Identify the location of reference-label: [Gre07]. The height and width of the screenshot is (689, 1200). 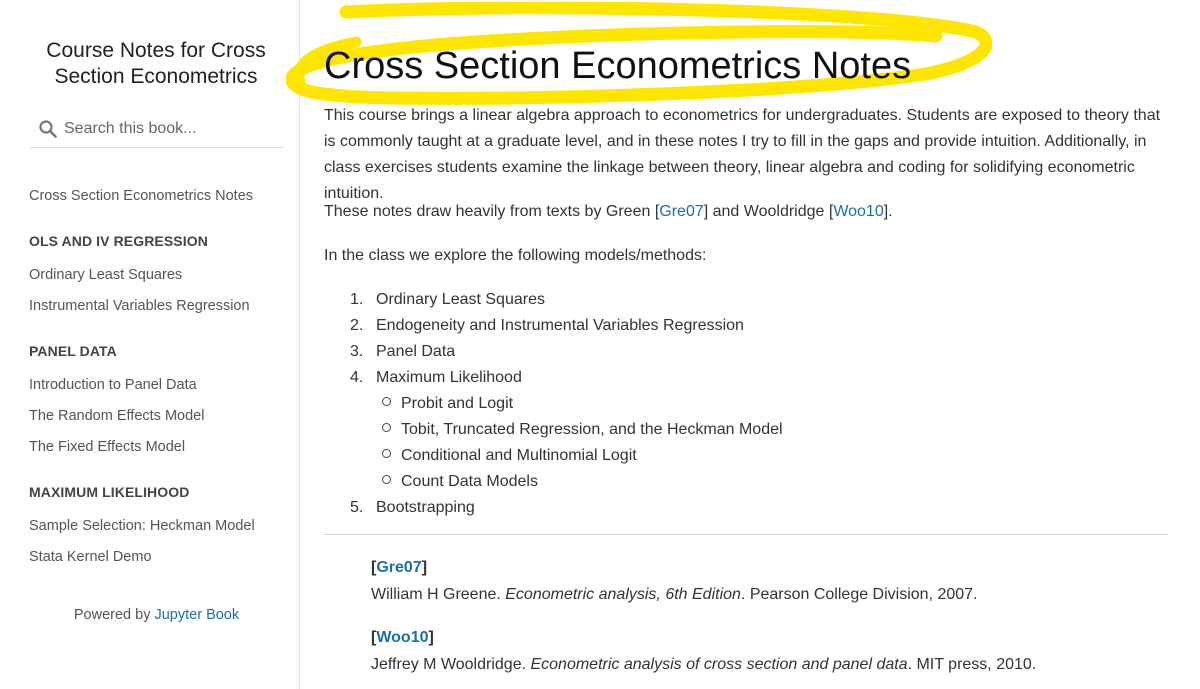
(399, 567).